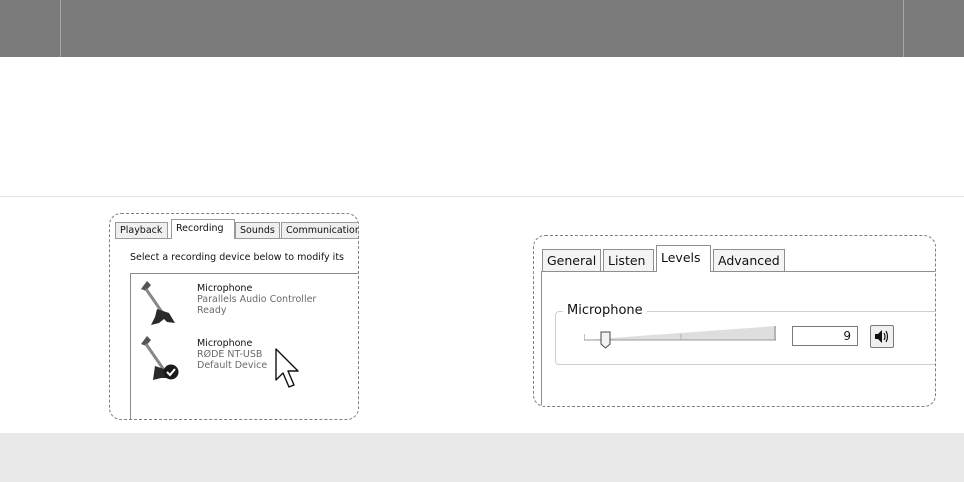 This screenshot has height=482, width=964. I want to click on bottom-band, so click(482, 457).